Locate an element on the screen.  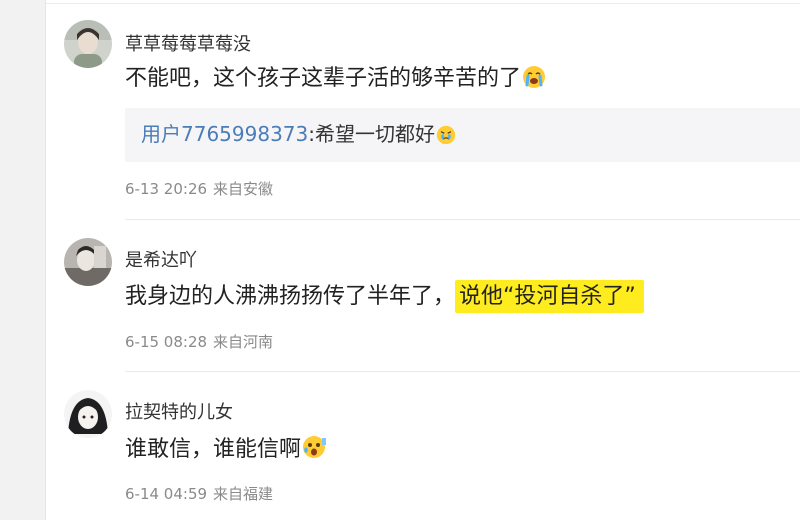
timestamp: 6-15 08:28 is located at coordinates (166, 342).